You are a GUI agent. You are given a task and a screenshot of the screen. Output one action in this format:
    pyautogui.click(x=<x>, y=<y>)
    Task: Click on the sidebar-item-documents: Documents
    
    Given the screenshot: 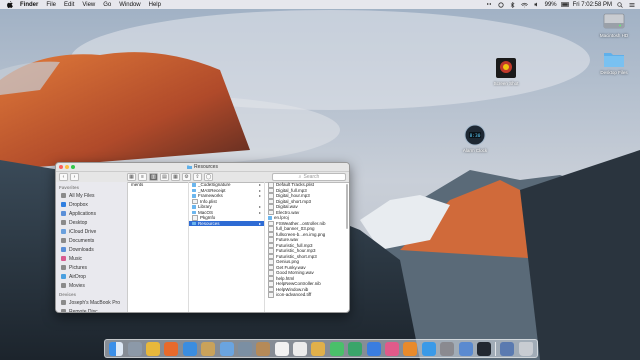 What is the action you would take?
    pyautogui.click(x=91, y=240)
    